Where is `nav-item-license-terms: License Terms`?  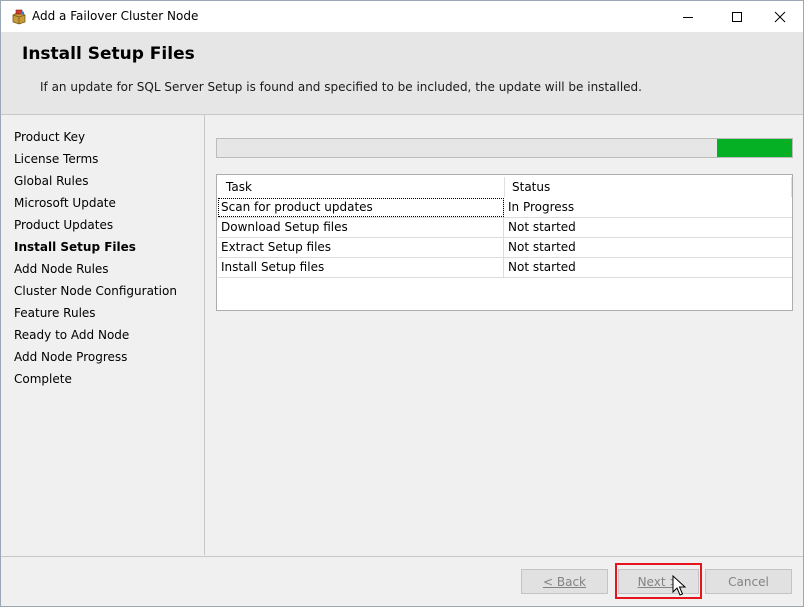 nav-item-license-terms: License Terms is located at coordinates (56, 159).